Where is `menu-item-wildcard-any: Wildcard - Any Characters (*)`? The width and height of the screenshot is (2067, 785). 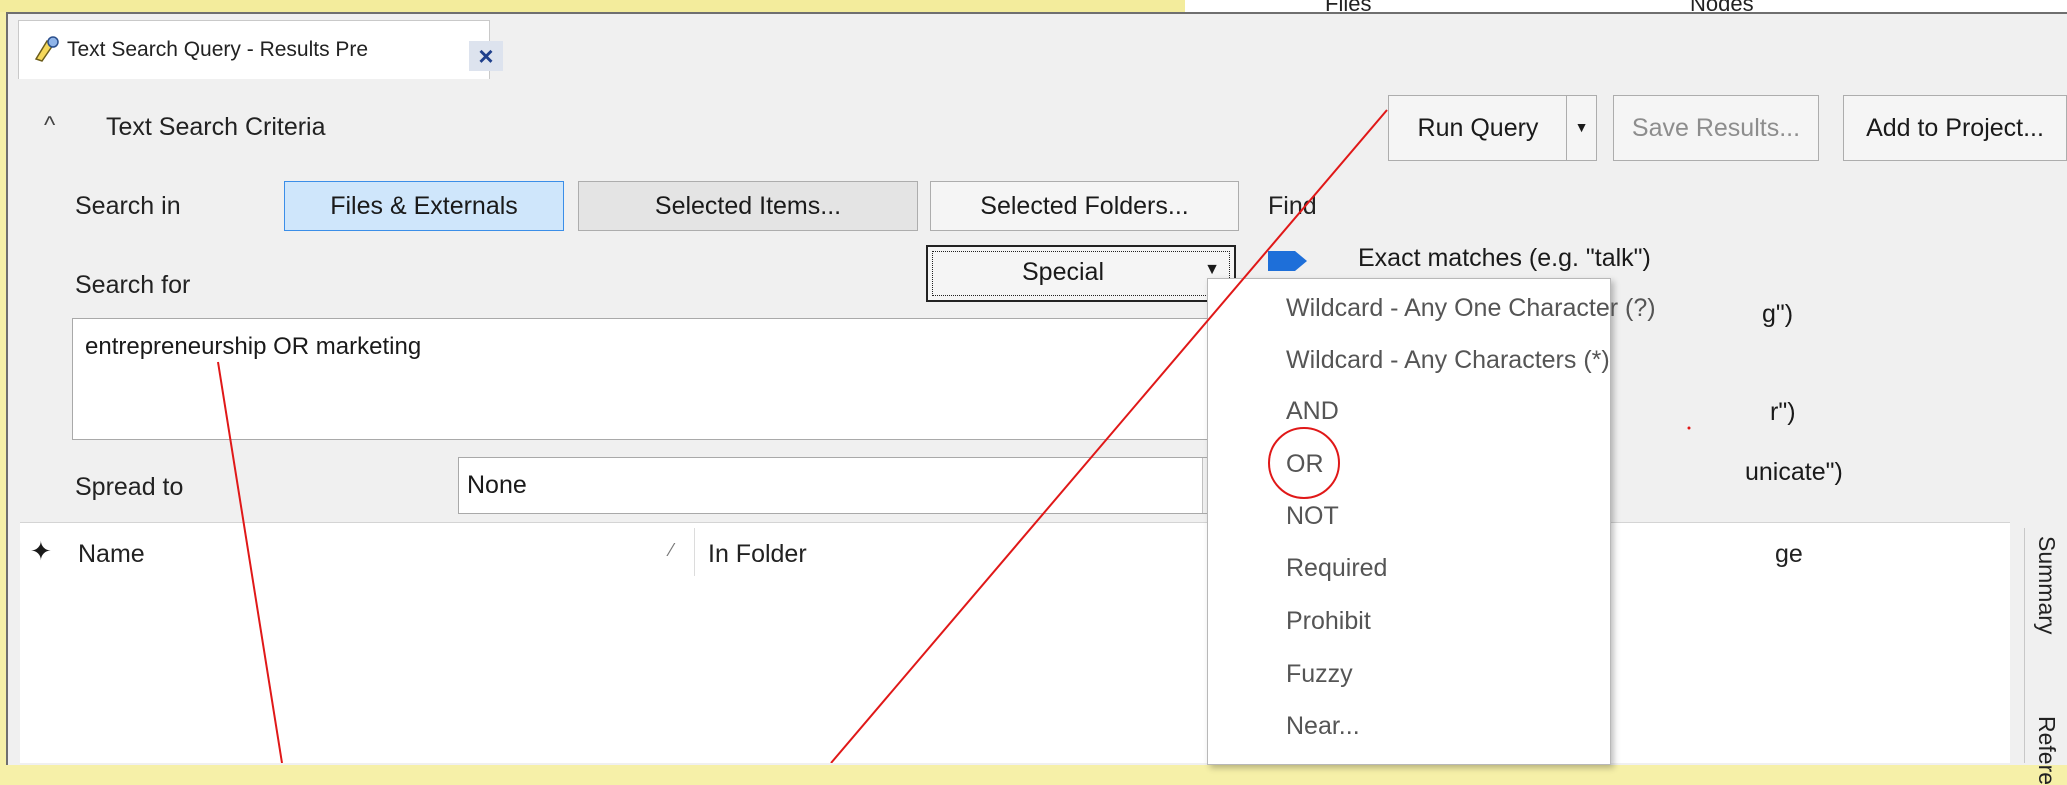
menu-item-wildcard-any: Wildcard - Any Characters (*) is located at coordinates (1448, 360).